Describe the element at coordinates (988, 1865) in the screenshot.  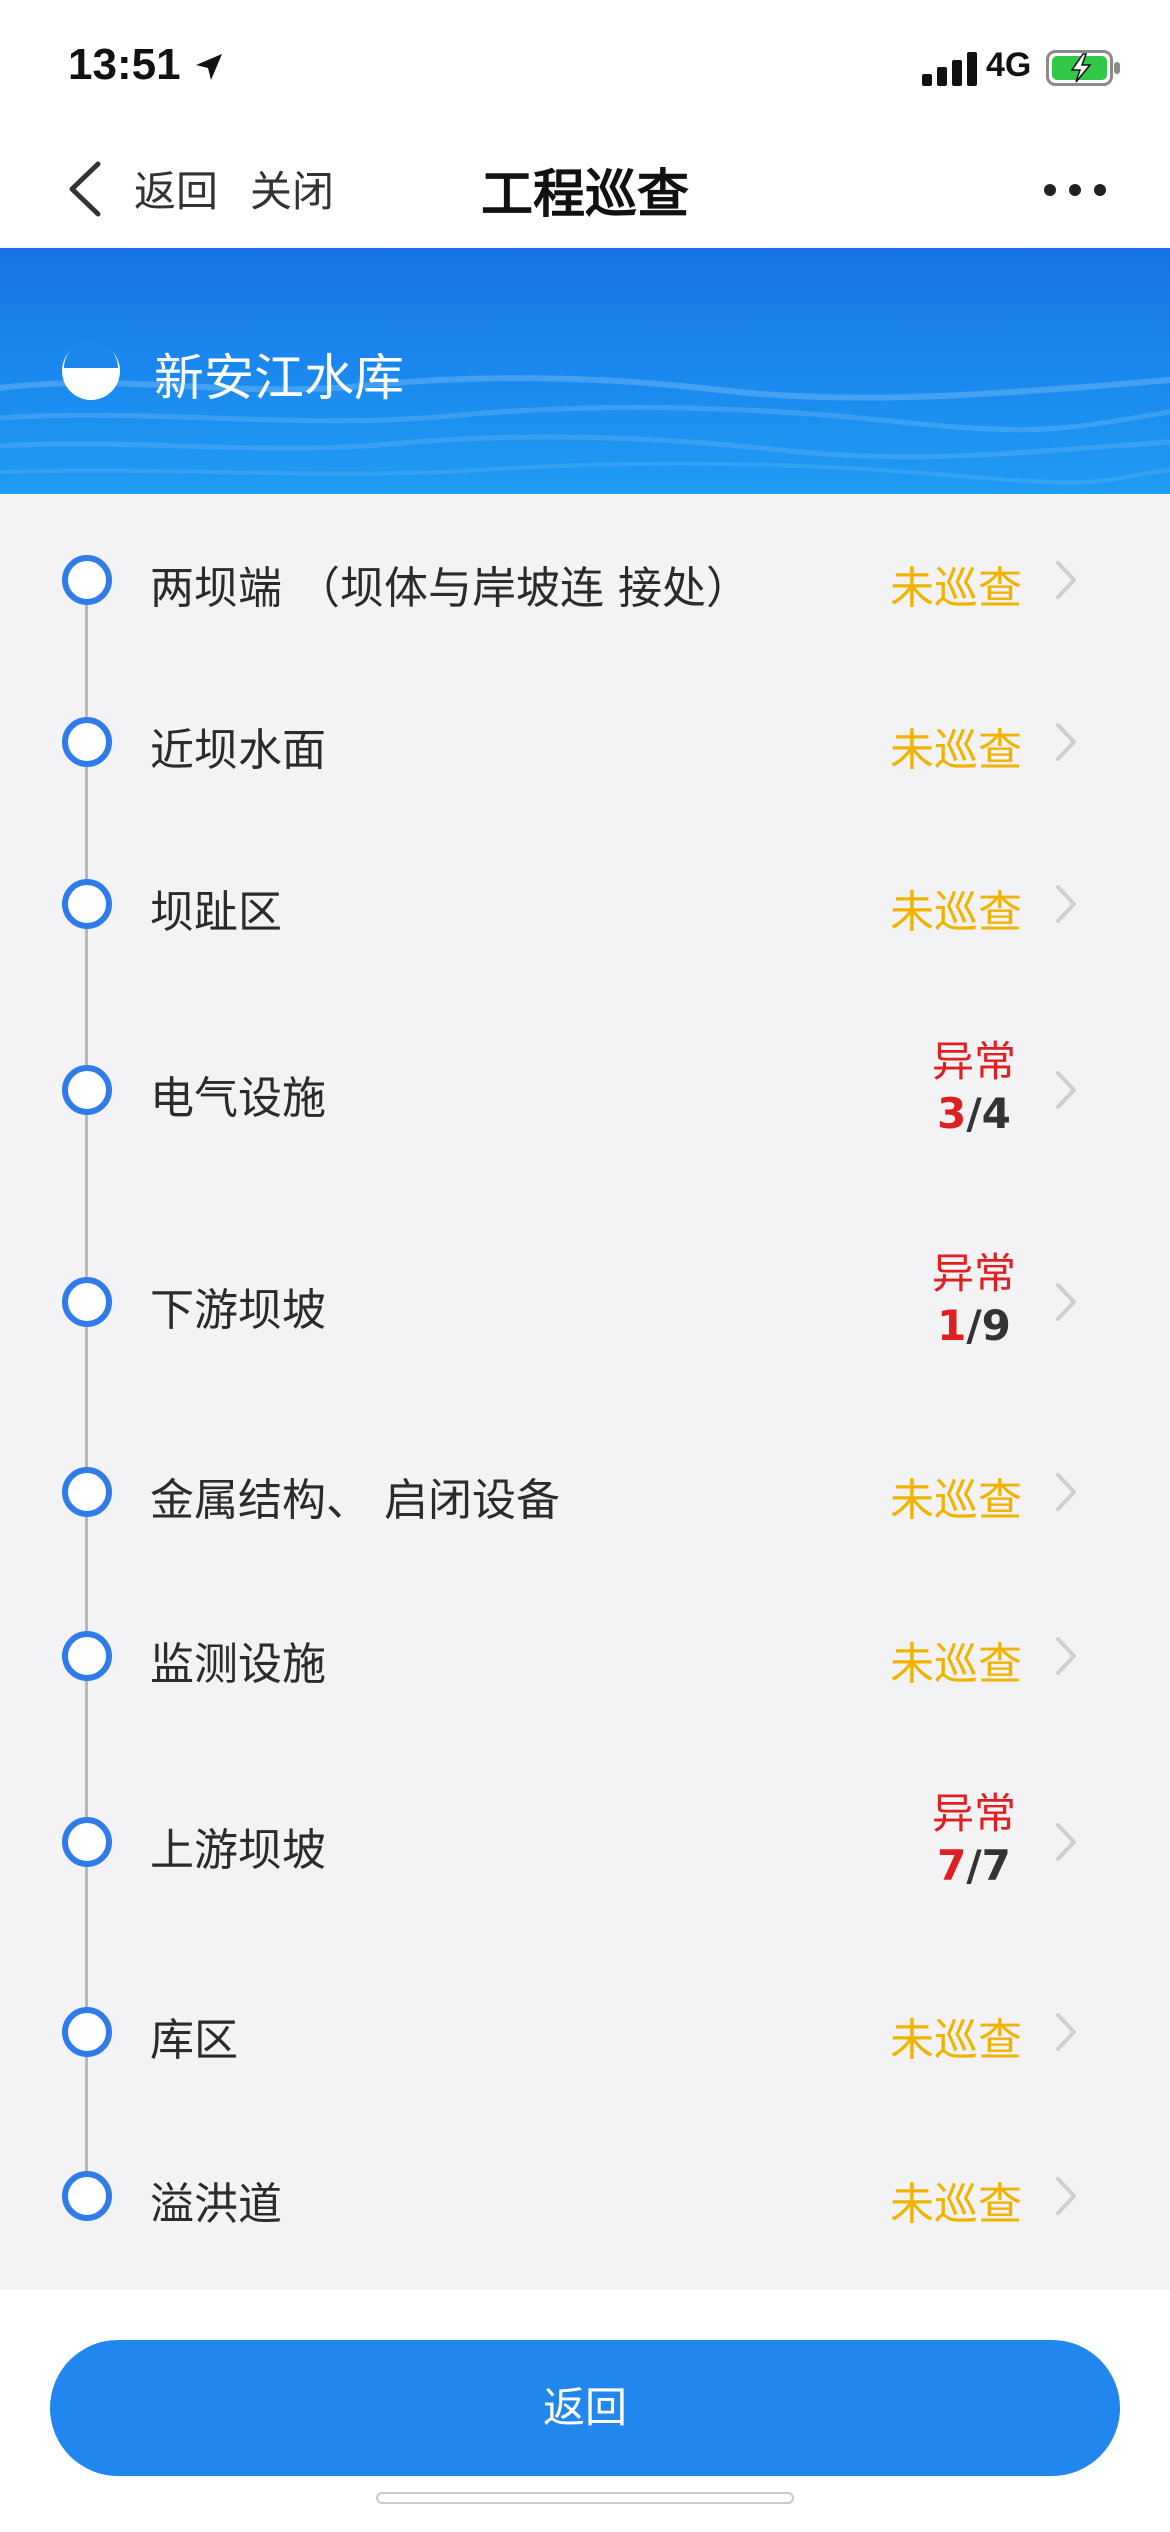
I see `total-number: /7` at that location.